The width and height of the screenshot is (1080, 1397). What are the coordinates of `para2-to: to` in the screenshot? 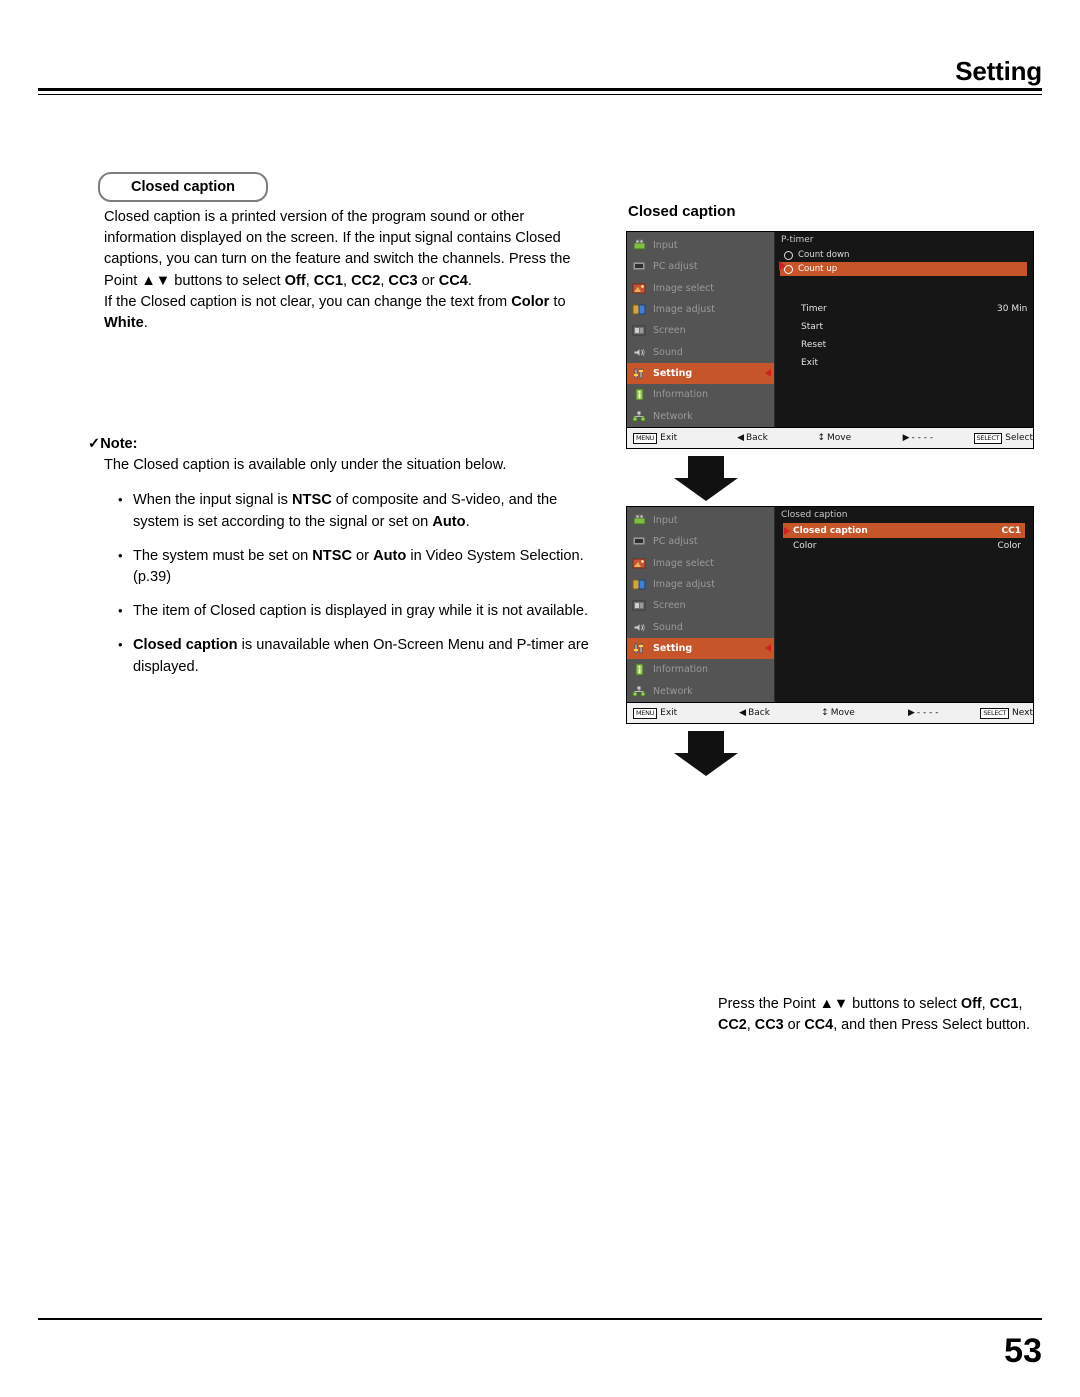 It's located at (557, 301).